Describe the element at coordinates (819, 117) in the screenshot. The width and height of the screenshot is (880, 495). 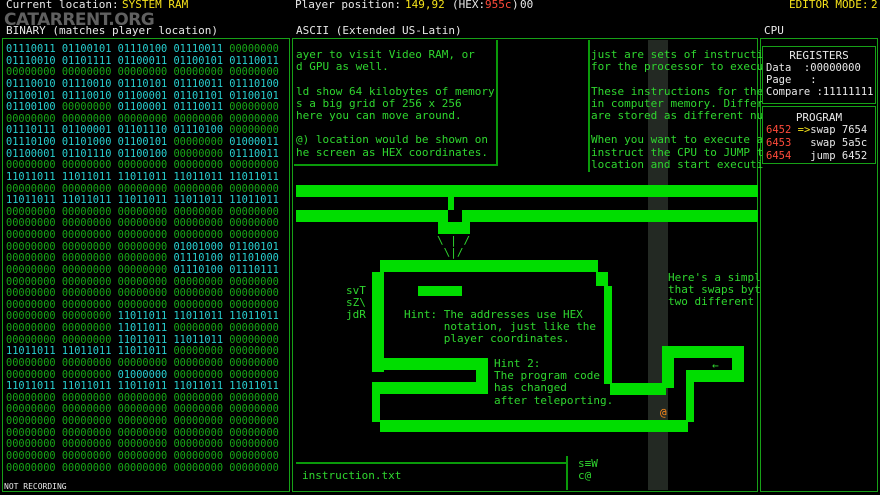
I see `program-title: PROGRAM` at that location.